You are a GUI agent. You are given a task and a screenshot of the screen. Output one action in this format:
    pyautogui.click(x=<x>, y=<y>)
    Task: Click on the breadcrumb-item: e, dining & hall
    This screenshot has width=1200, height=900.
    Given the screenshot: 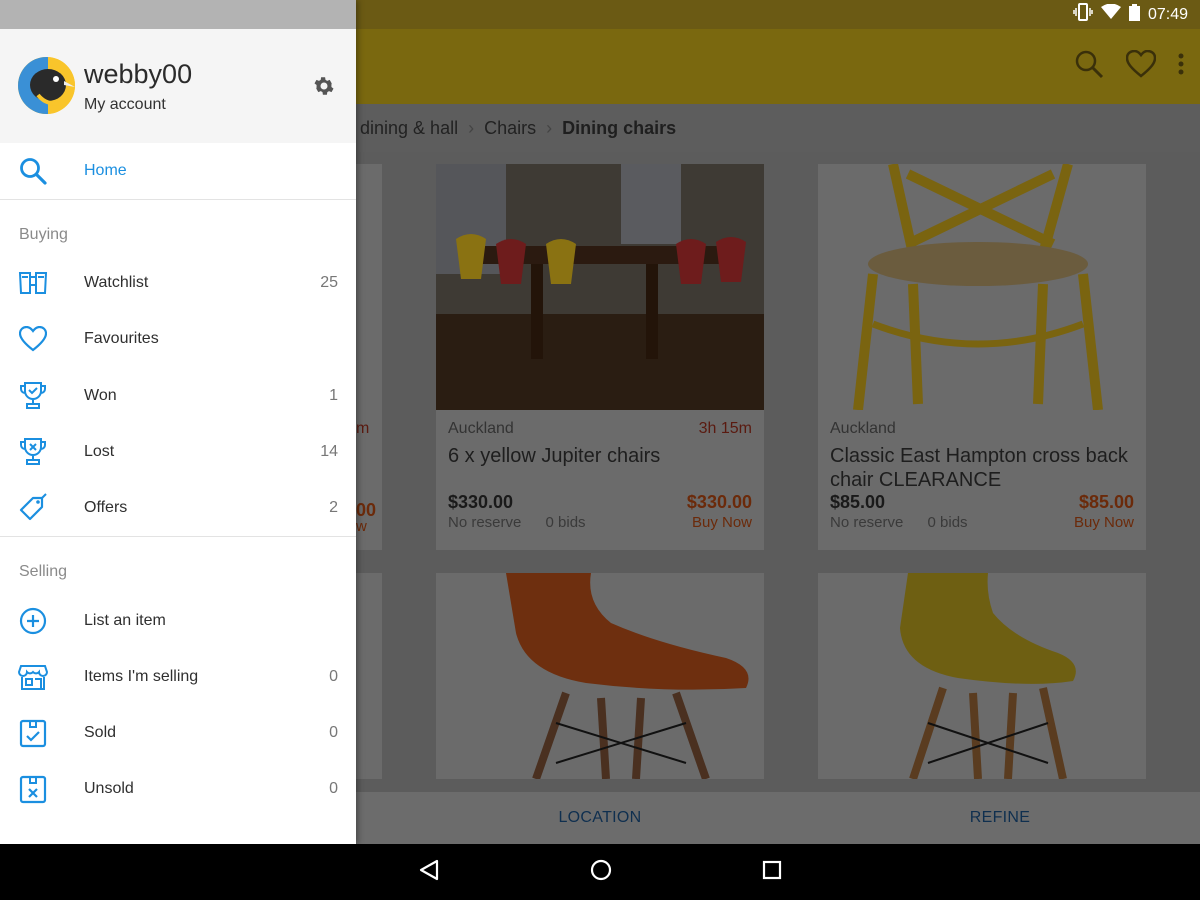 What is the action you would take?
    pyautogui.click(x=399, y=128)
    